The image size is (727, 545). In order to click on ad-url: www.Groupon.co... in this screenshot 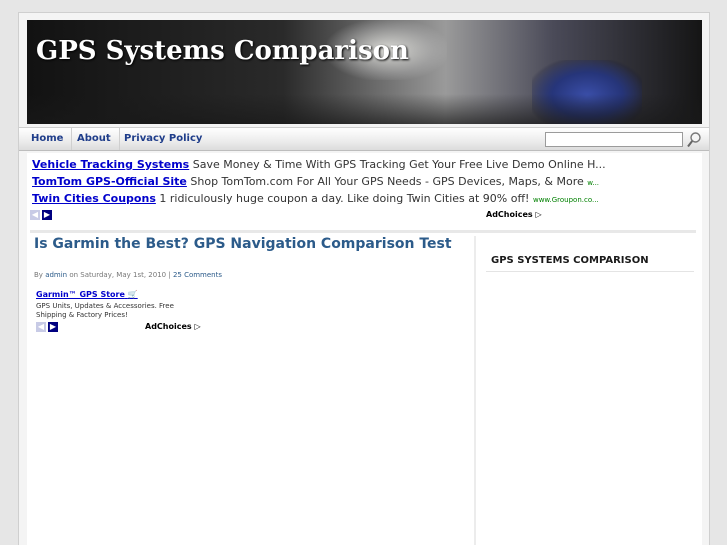, I will do `click(566, 200)`.